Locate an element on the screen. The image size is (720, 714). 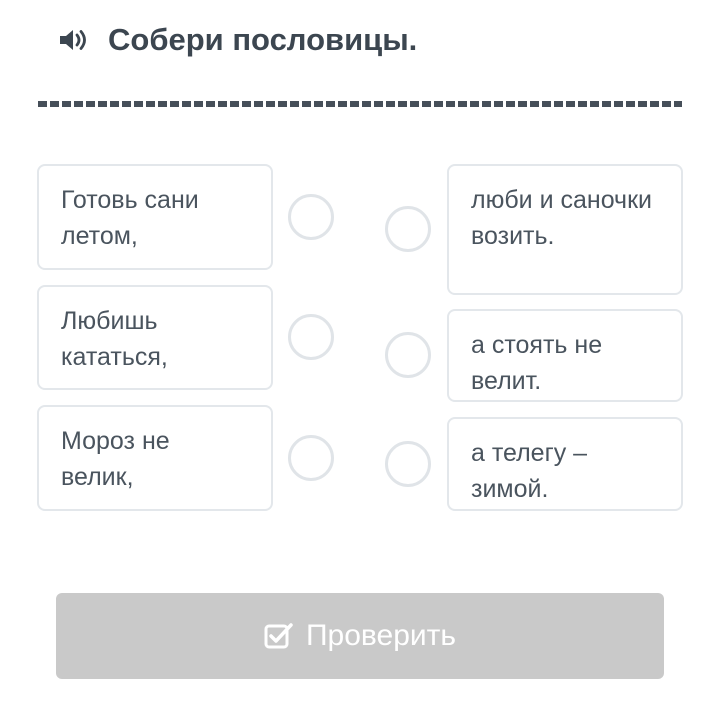
left-phrase-card-3: Мороз не велик, is located at coordinates (155, 458).